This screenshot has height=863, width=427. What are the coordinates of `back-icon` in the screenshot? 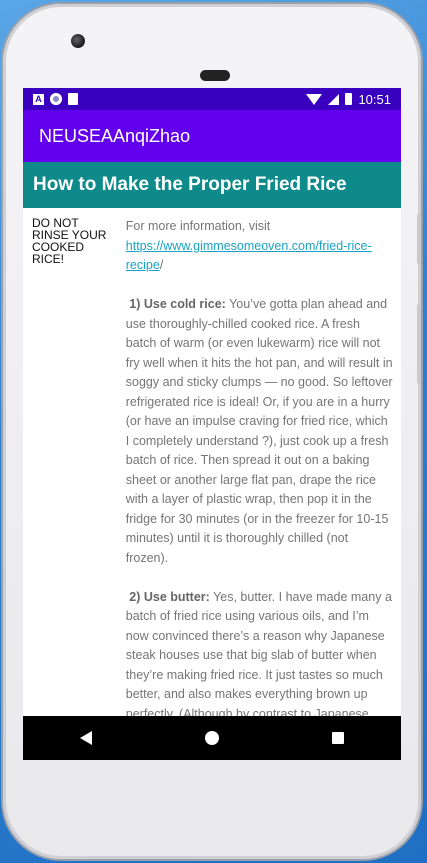 It's located at (85, 738).